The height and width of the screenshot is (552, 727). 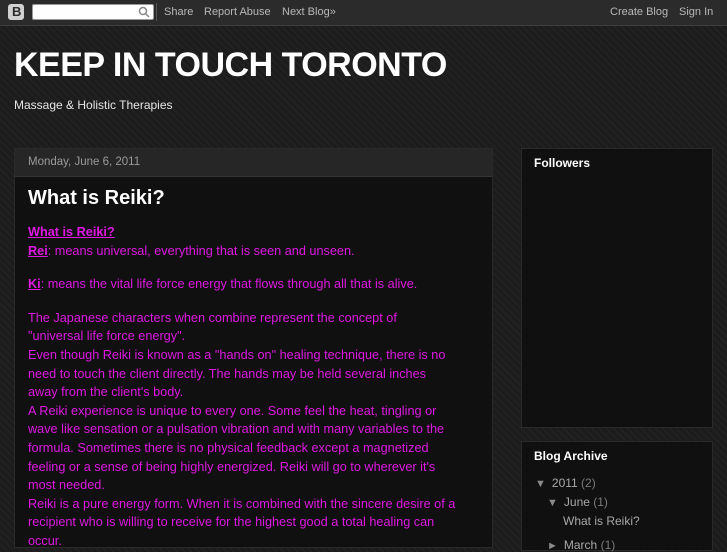 I want to click on blog-title: KEEP IN TOUCH TORONTO, so click(x=230, y=65).